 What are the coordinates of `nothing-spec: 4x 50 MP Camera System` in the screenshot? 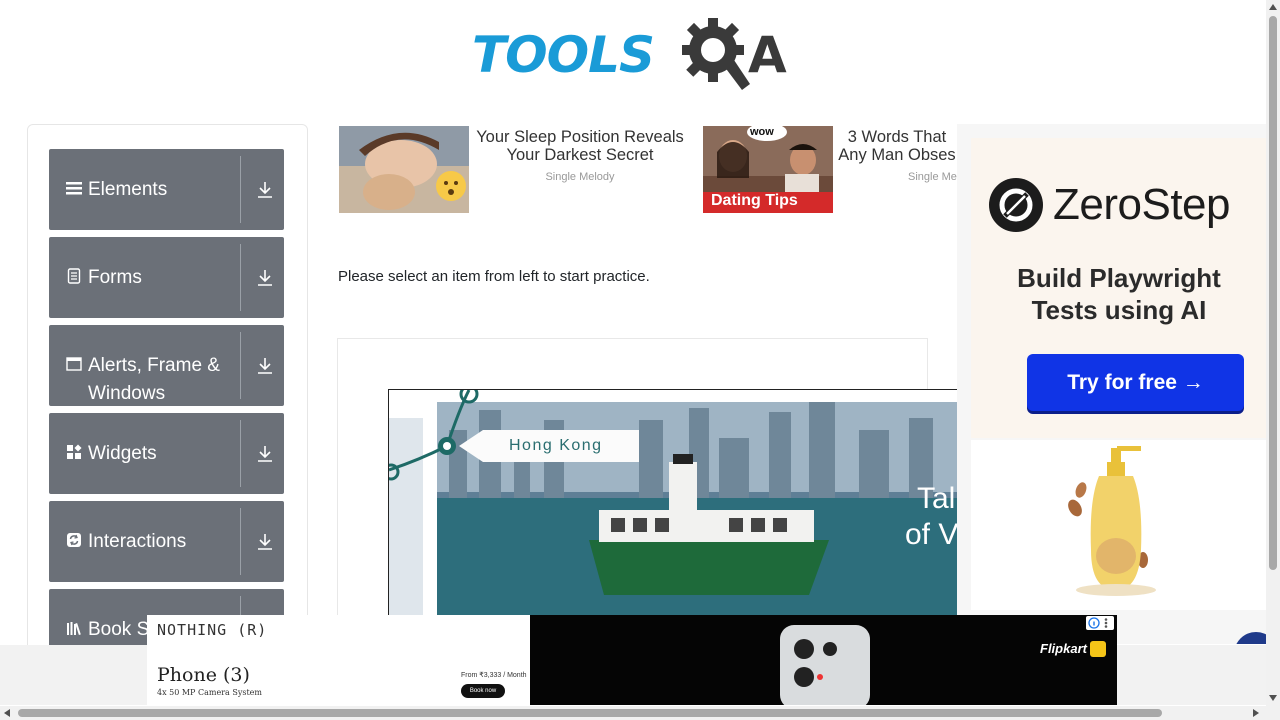 It's located at (209, 692).